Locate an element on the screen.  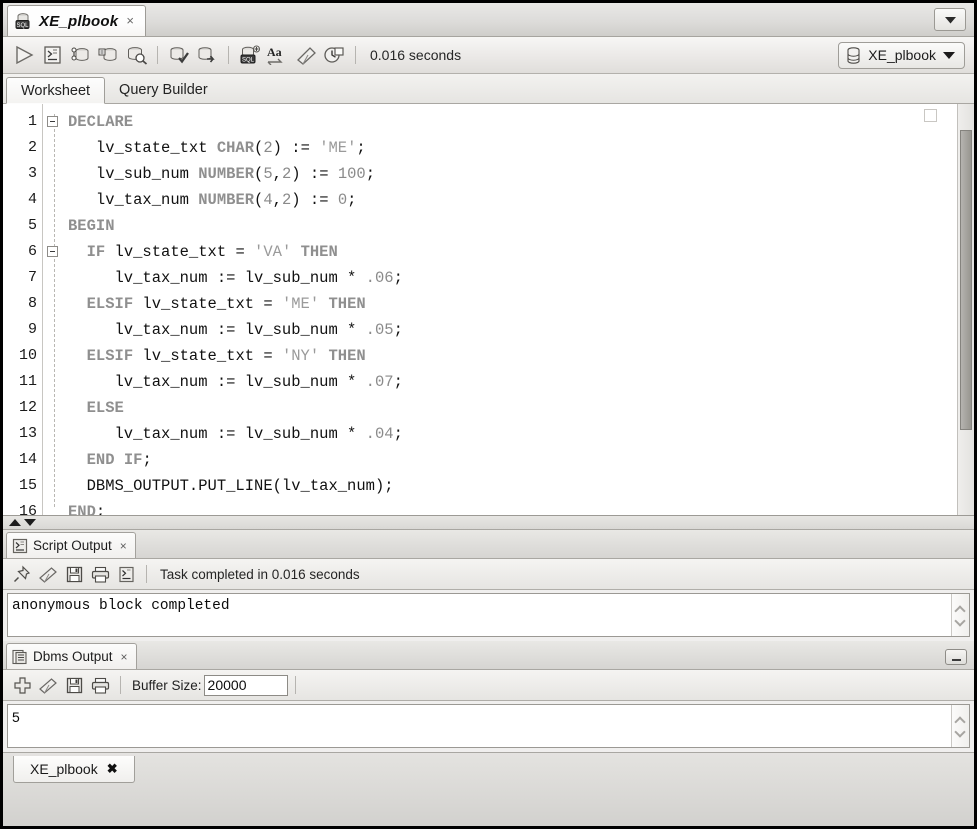
run-statement-icon is located at coordinates (24, 55).